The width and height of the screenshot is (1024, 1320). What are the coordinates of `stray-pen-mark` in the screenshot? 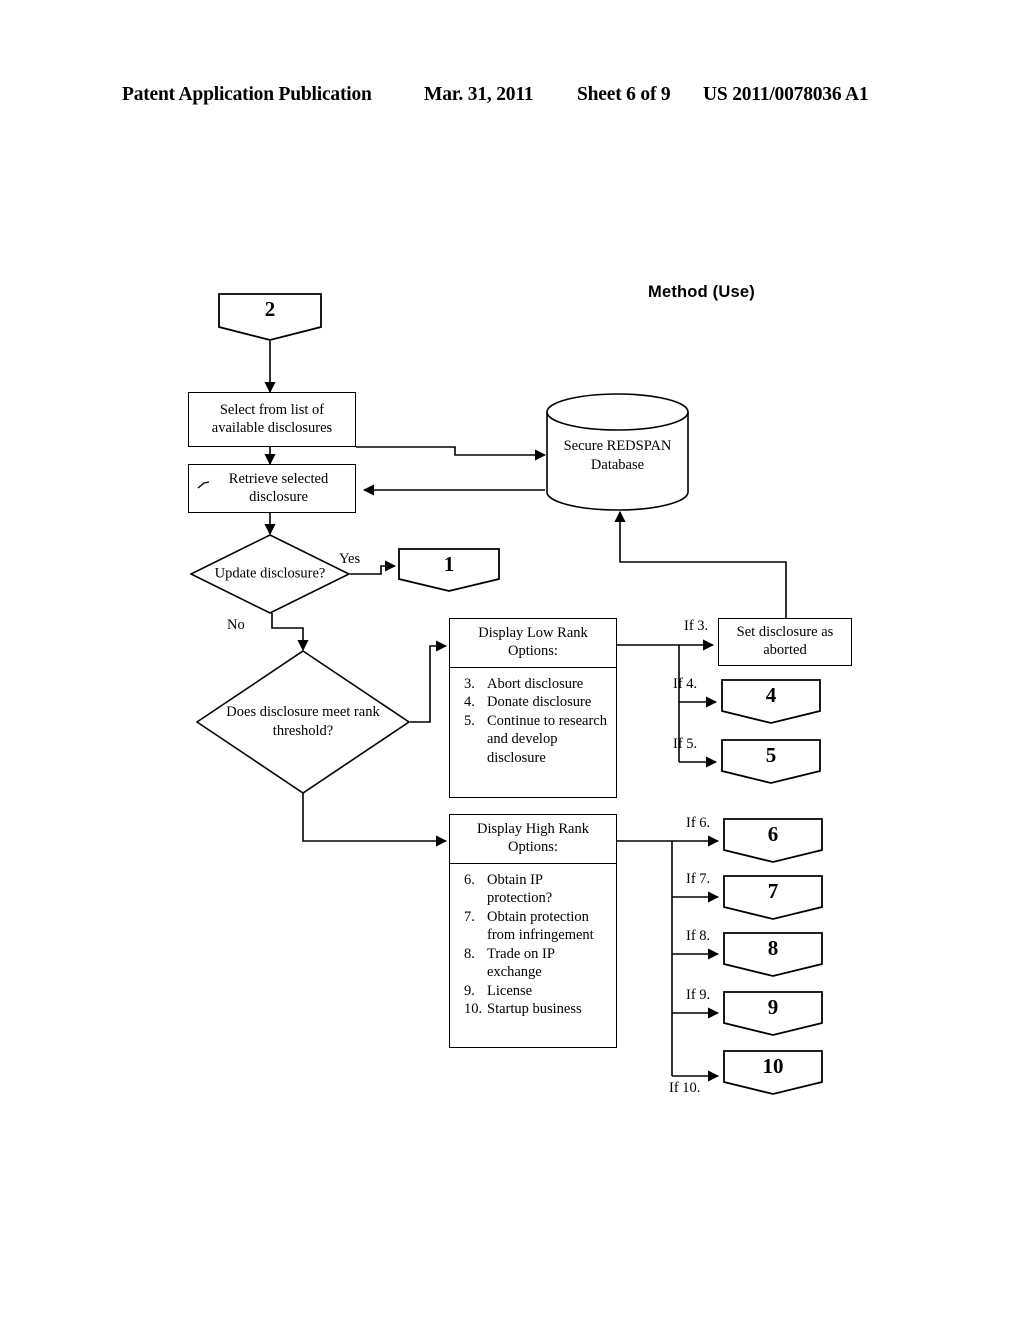 It's located at (203, 485).